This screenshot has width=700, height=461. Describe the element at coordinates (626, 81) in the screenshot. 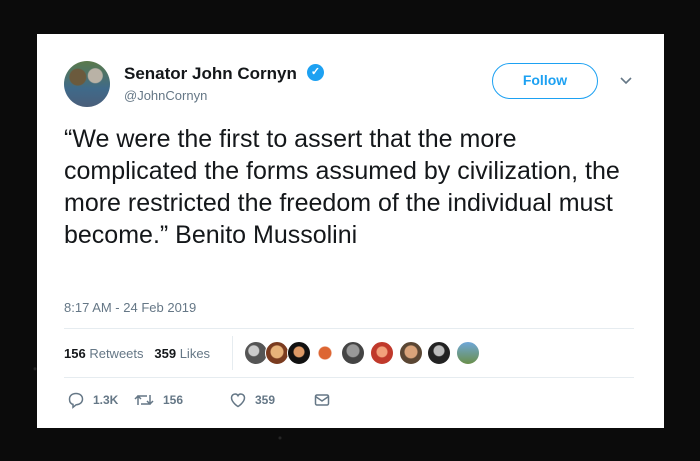

I see `chevron-down-icon` at that location.